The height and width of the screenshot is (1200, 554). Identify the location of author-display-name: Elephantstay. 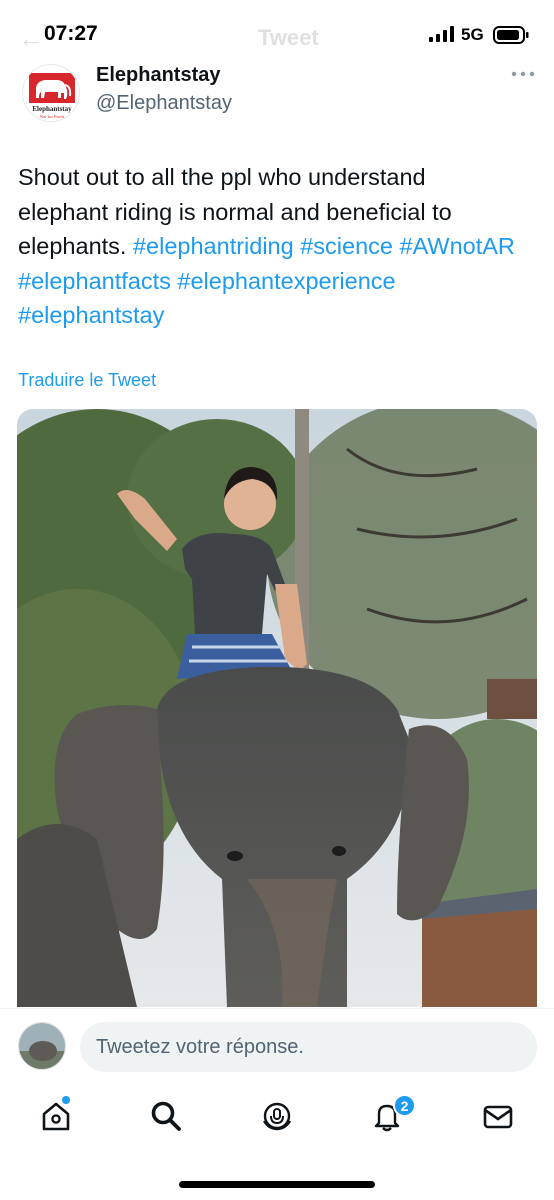
(158, 75).